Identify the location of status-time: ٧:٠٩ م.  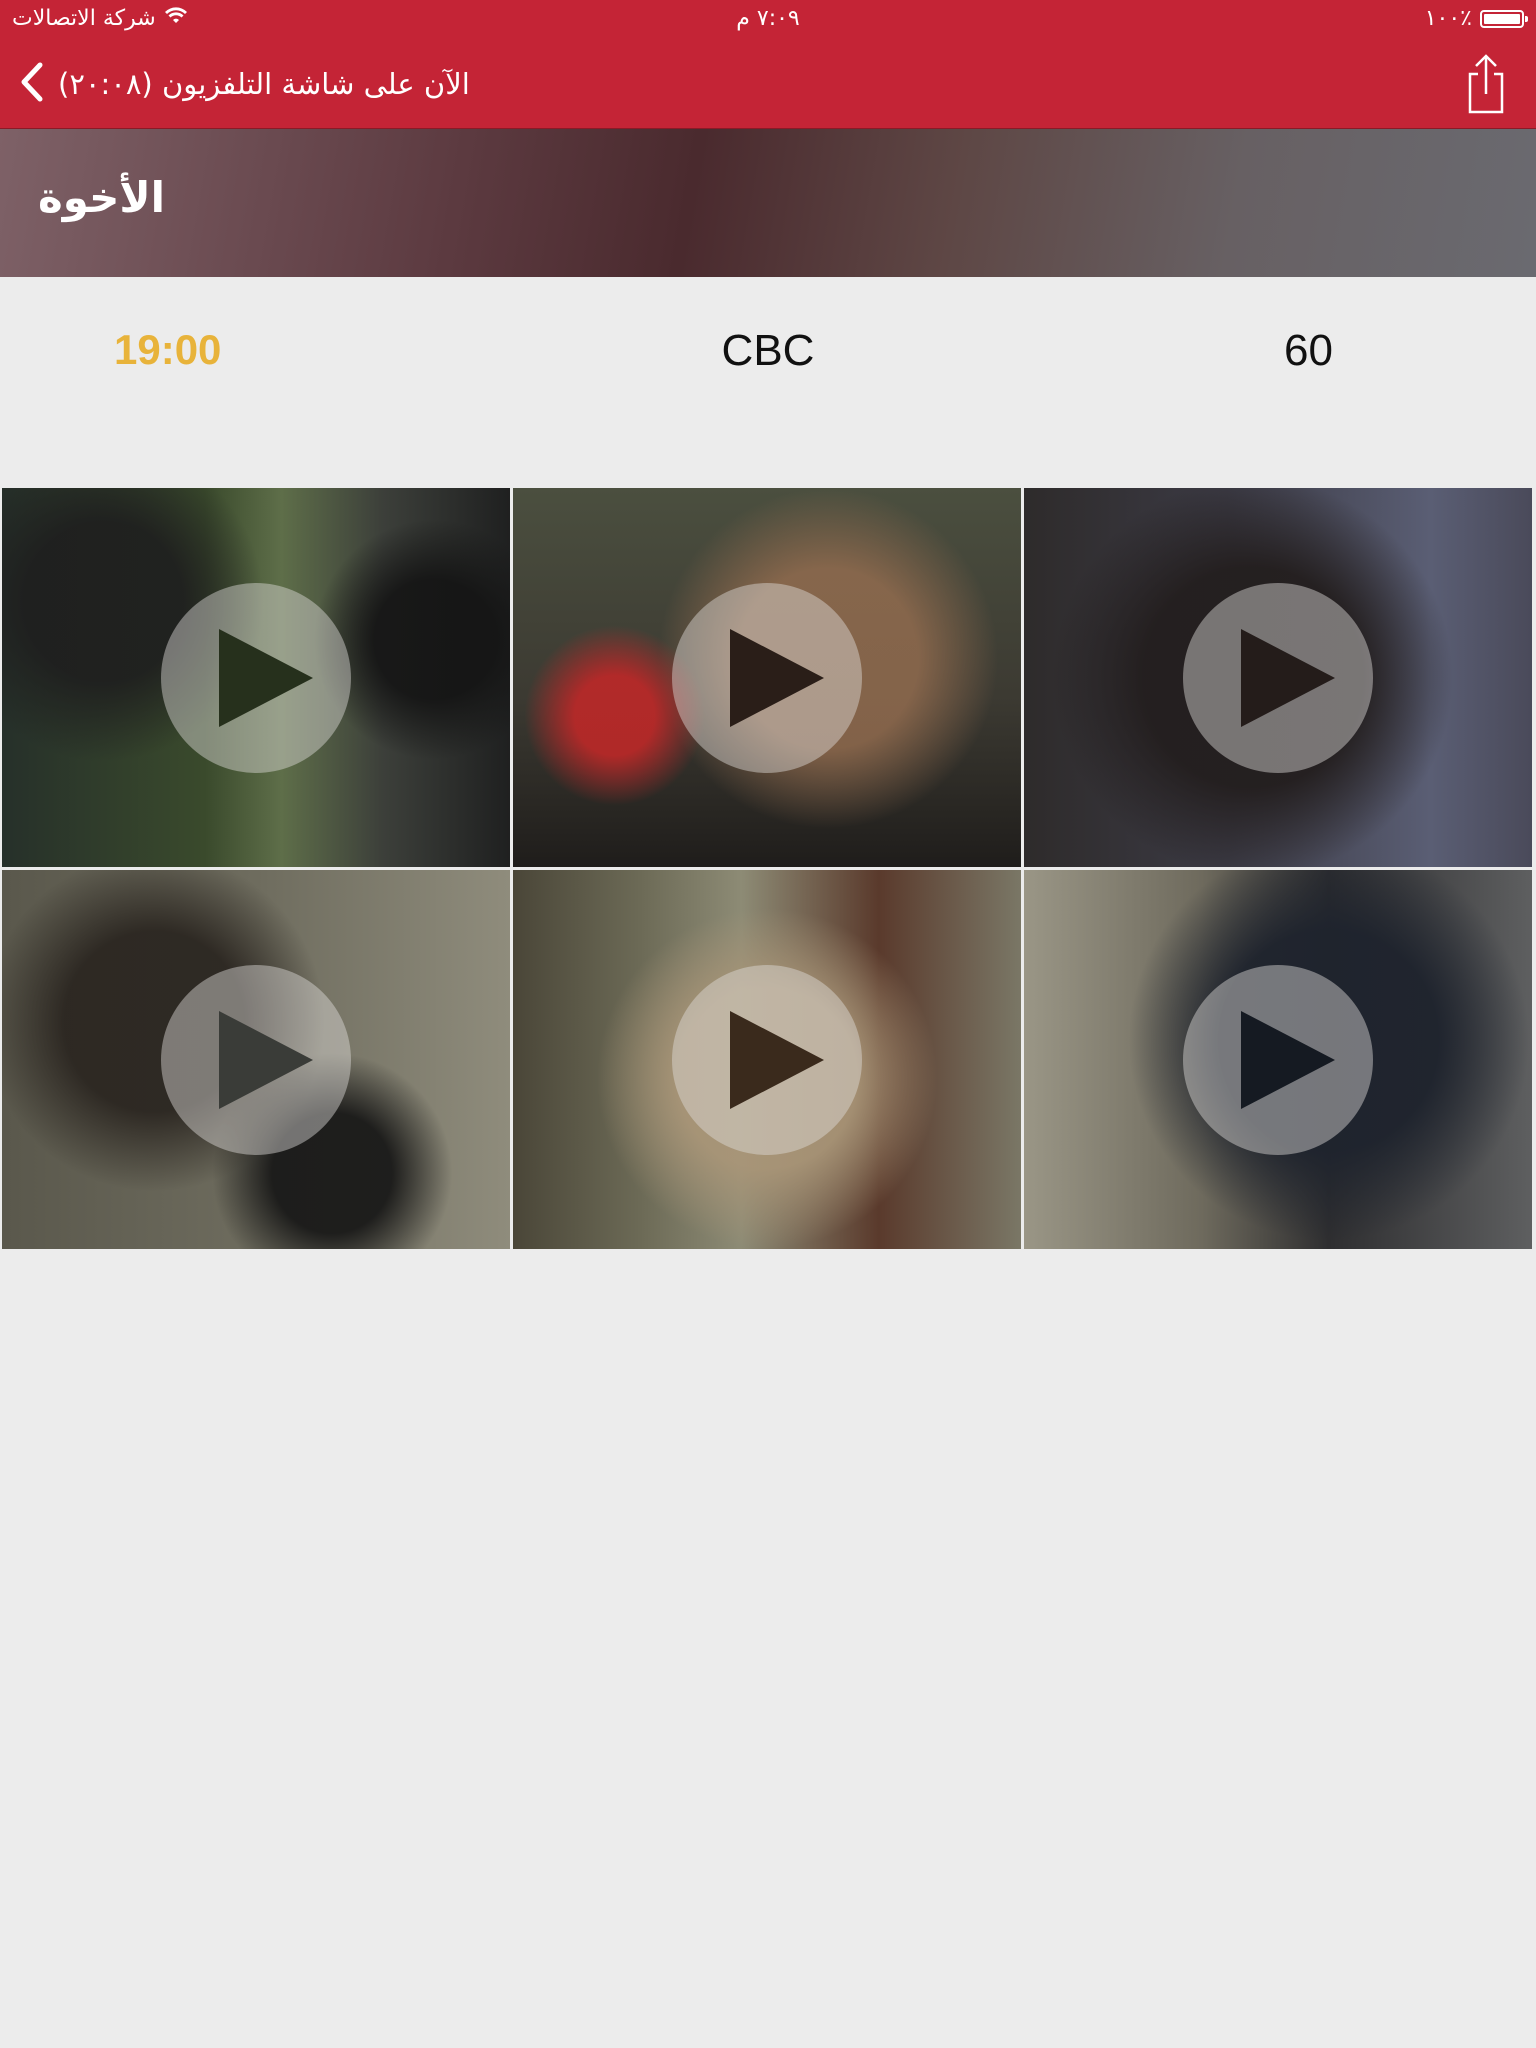
(768, 18).